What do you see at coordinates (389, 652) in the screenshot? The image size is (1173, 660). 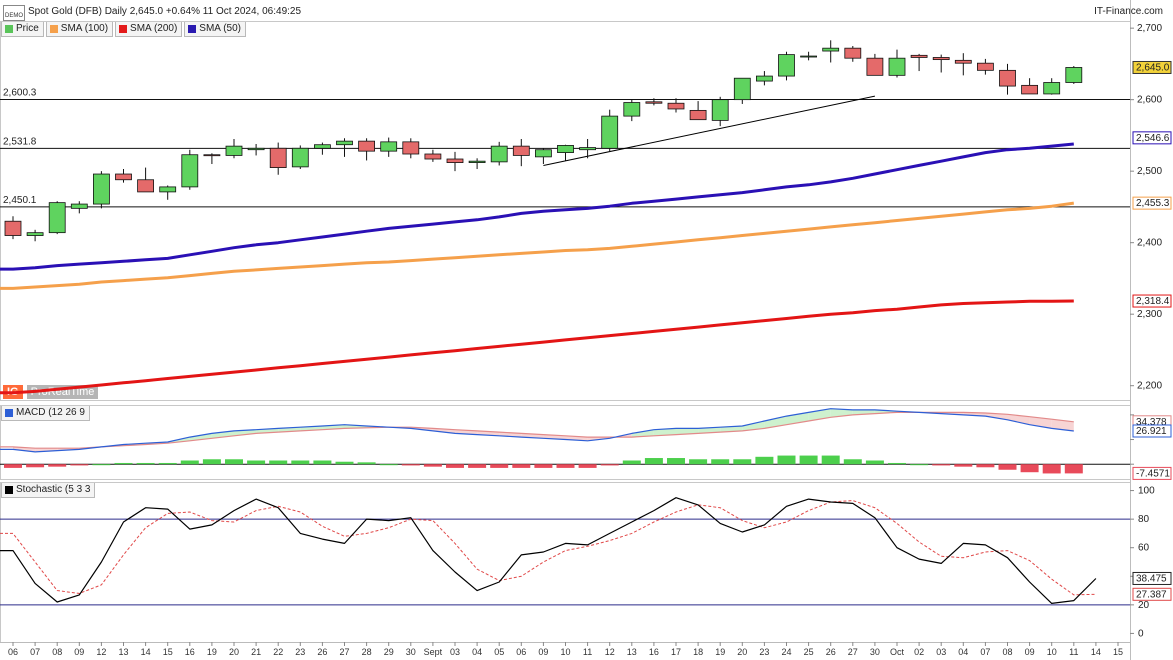 I see `x-tick-label: 29` at bounding box center [389, 652].